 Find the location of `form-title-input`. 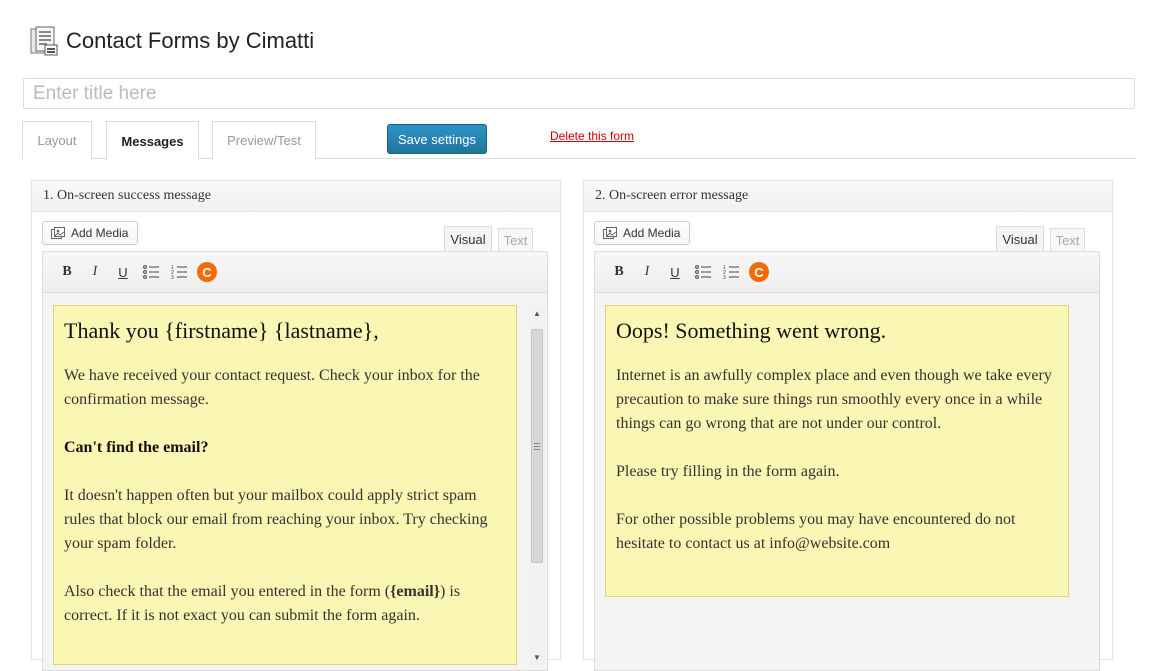

form-title-input is located at coordinates (579, 93).